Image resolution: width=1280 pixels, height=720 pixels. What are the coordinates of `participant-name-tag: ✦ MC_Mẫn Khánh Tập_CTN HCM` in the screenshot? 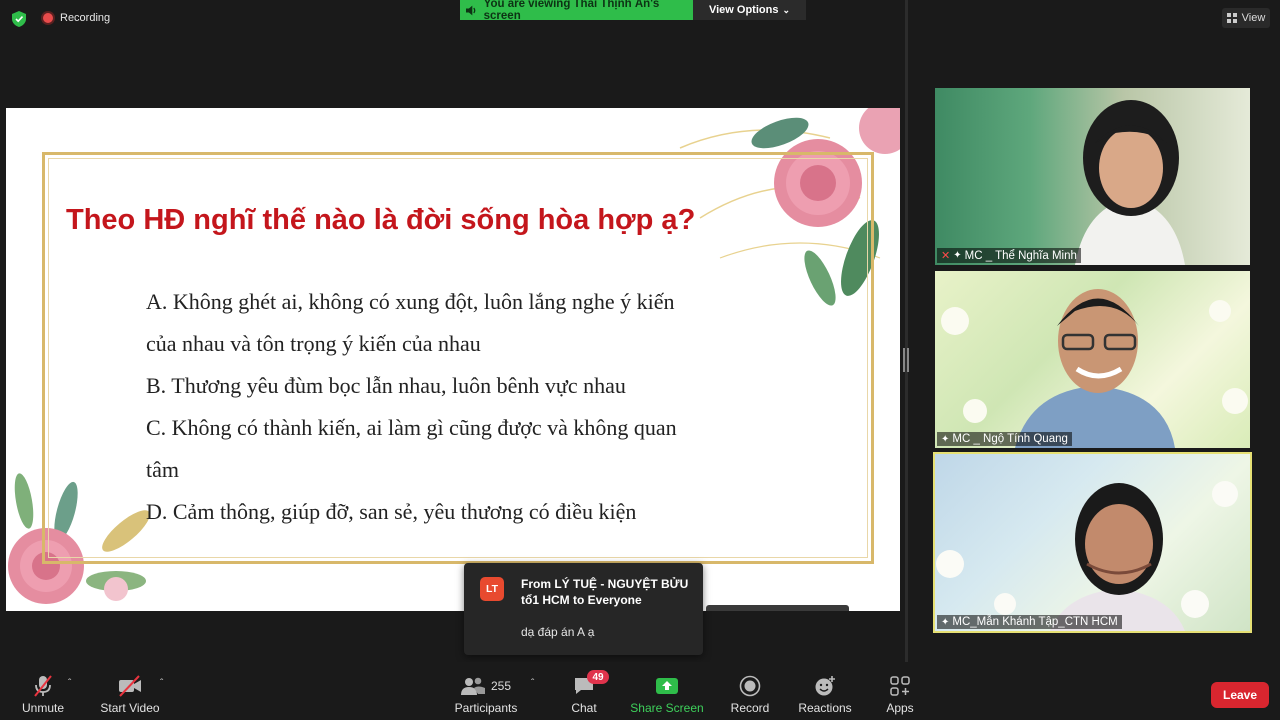 It's located at (1029, 622).